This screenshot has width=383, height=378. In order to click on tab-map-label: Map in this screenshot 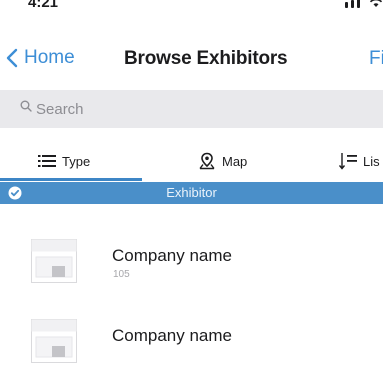, I will do `click(235, 161)`.